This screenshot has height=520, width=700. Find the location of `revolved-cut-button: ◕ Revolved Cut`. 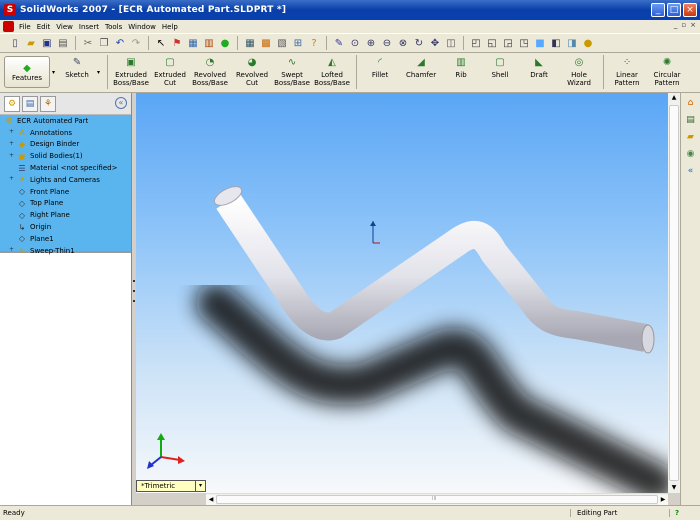

revolved-cut-button: ◕ Revolved Cut is located at coordinates (252, 72).